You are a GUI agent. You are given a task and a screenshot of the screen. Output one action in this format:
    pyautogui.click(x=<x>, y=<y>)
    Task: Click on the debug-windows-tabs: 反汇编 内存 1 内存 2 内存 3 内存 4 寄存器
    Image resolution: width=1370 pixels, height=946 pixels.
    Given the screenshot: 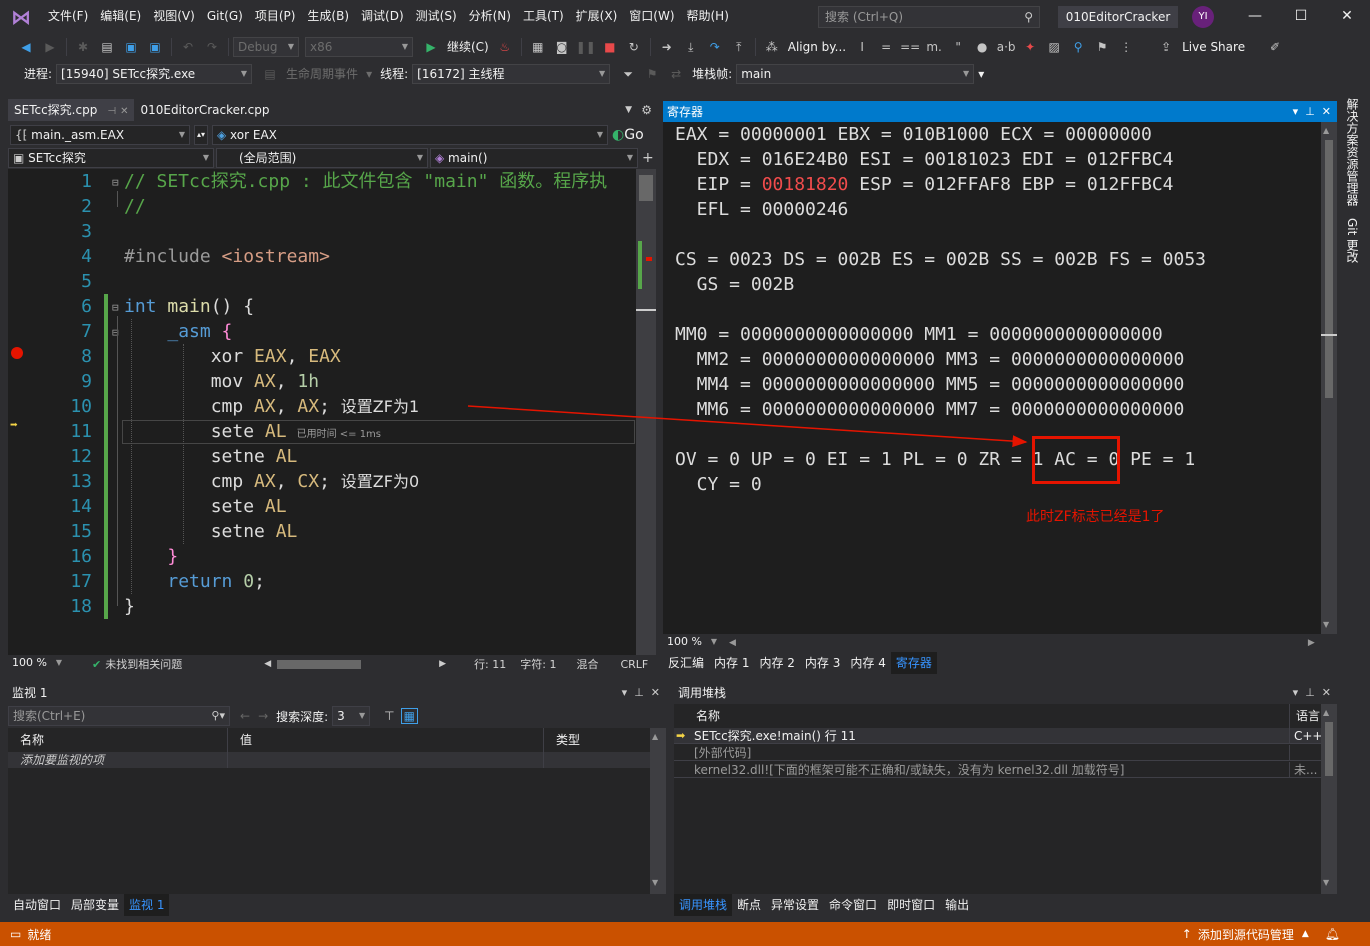 What is the action you would take?
    pyautogui.click(x=1000, y=663)
    